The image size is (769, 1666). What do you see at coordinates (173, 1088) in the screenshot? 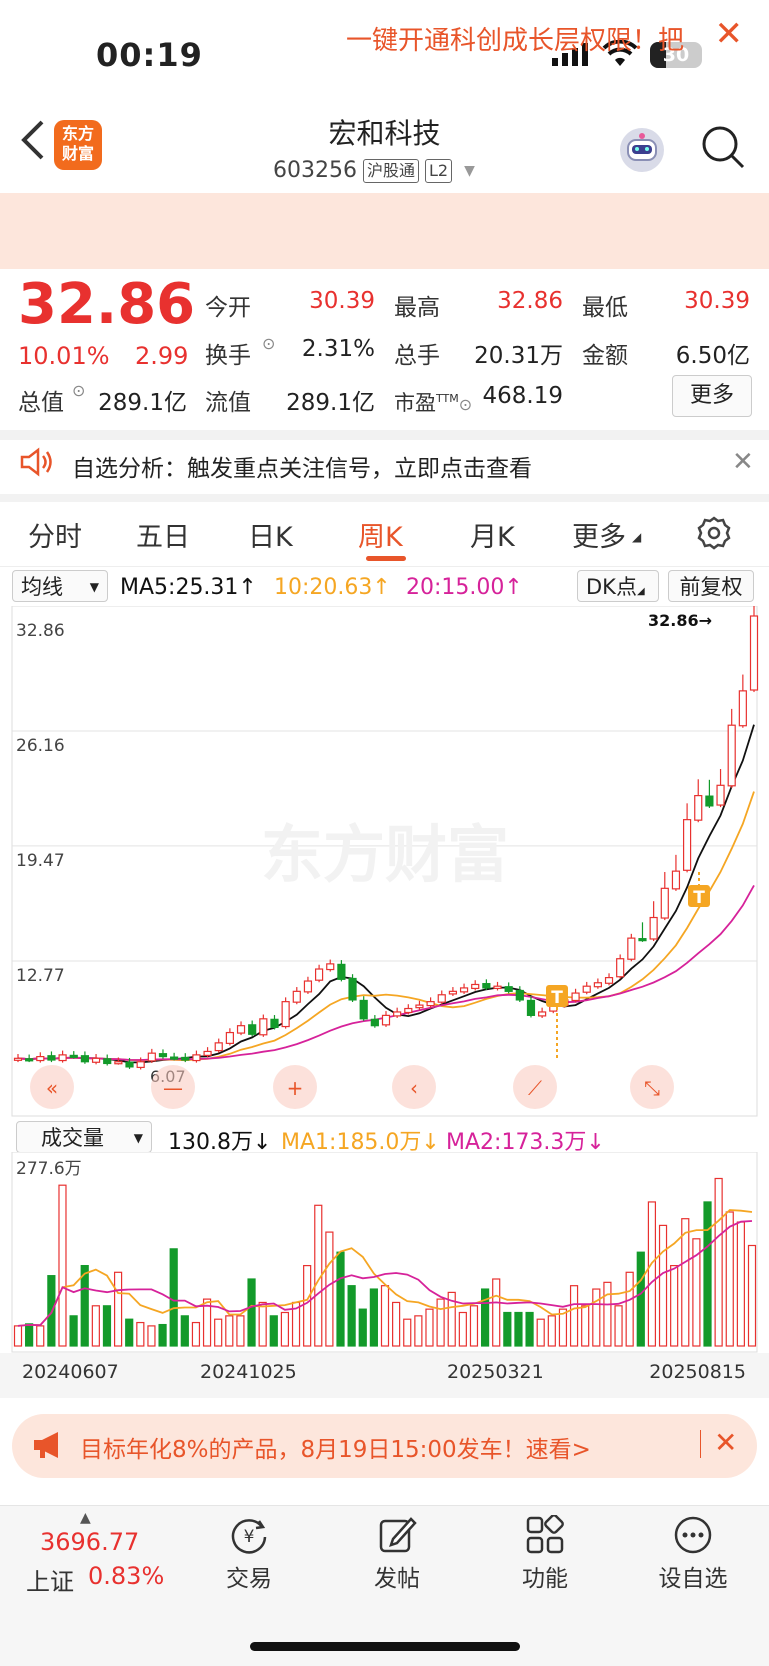
I see `chart-control-icon: —` at bounding box center [173, 1088].